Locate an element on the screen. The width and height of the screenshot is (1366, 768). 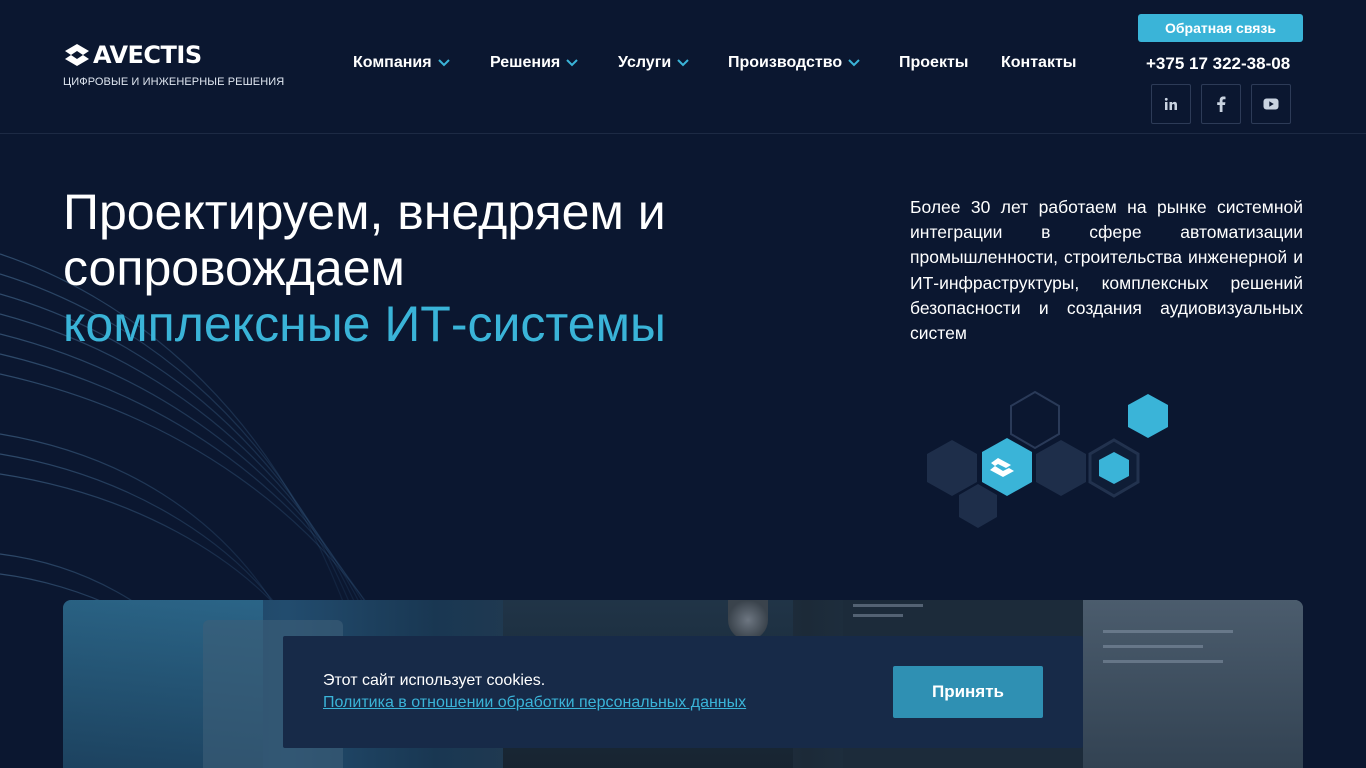
hero-title-line2: сопровождаем is located at coordinates (234, 268).